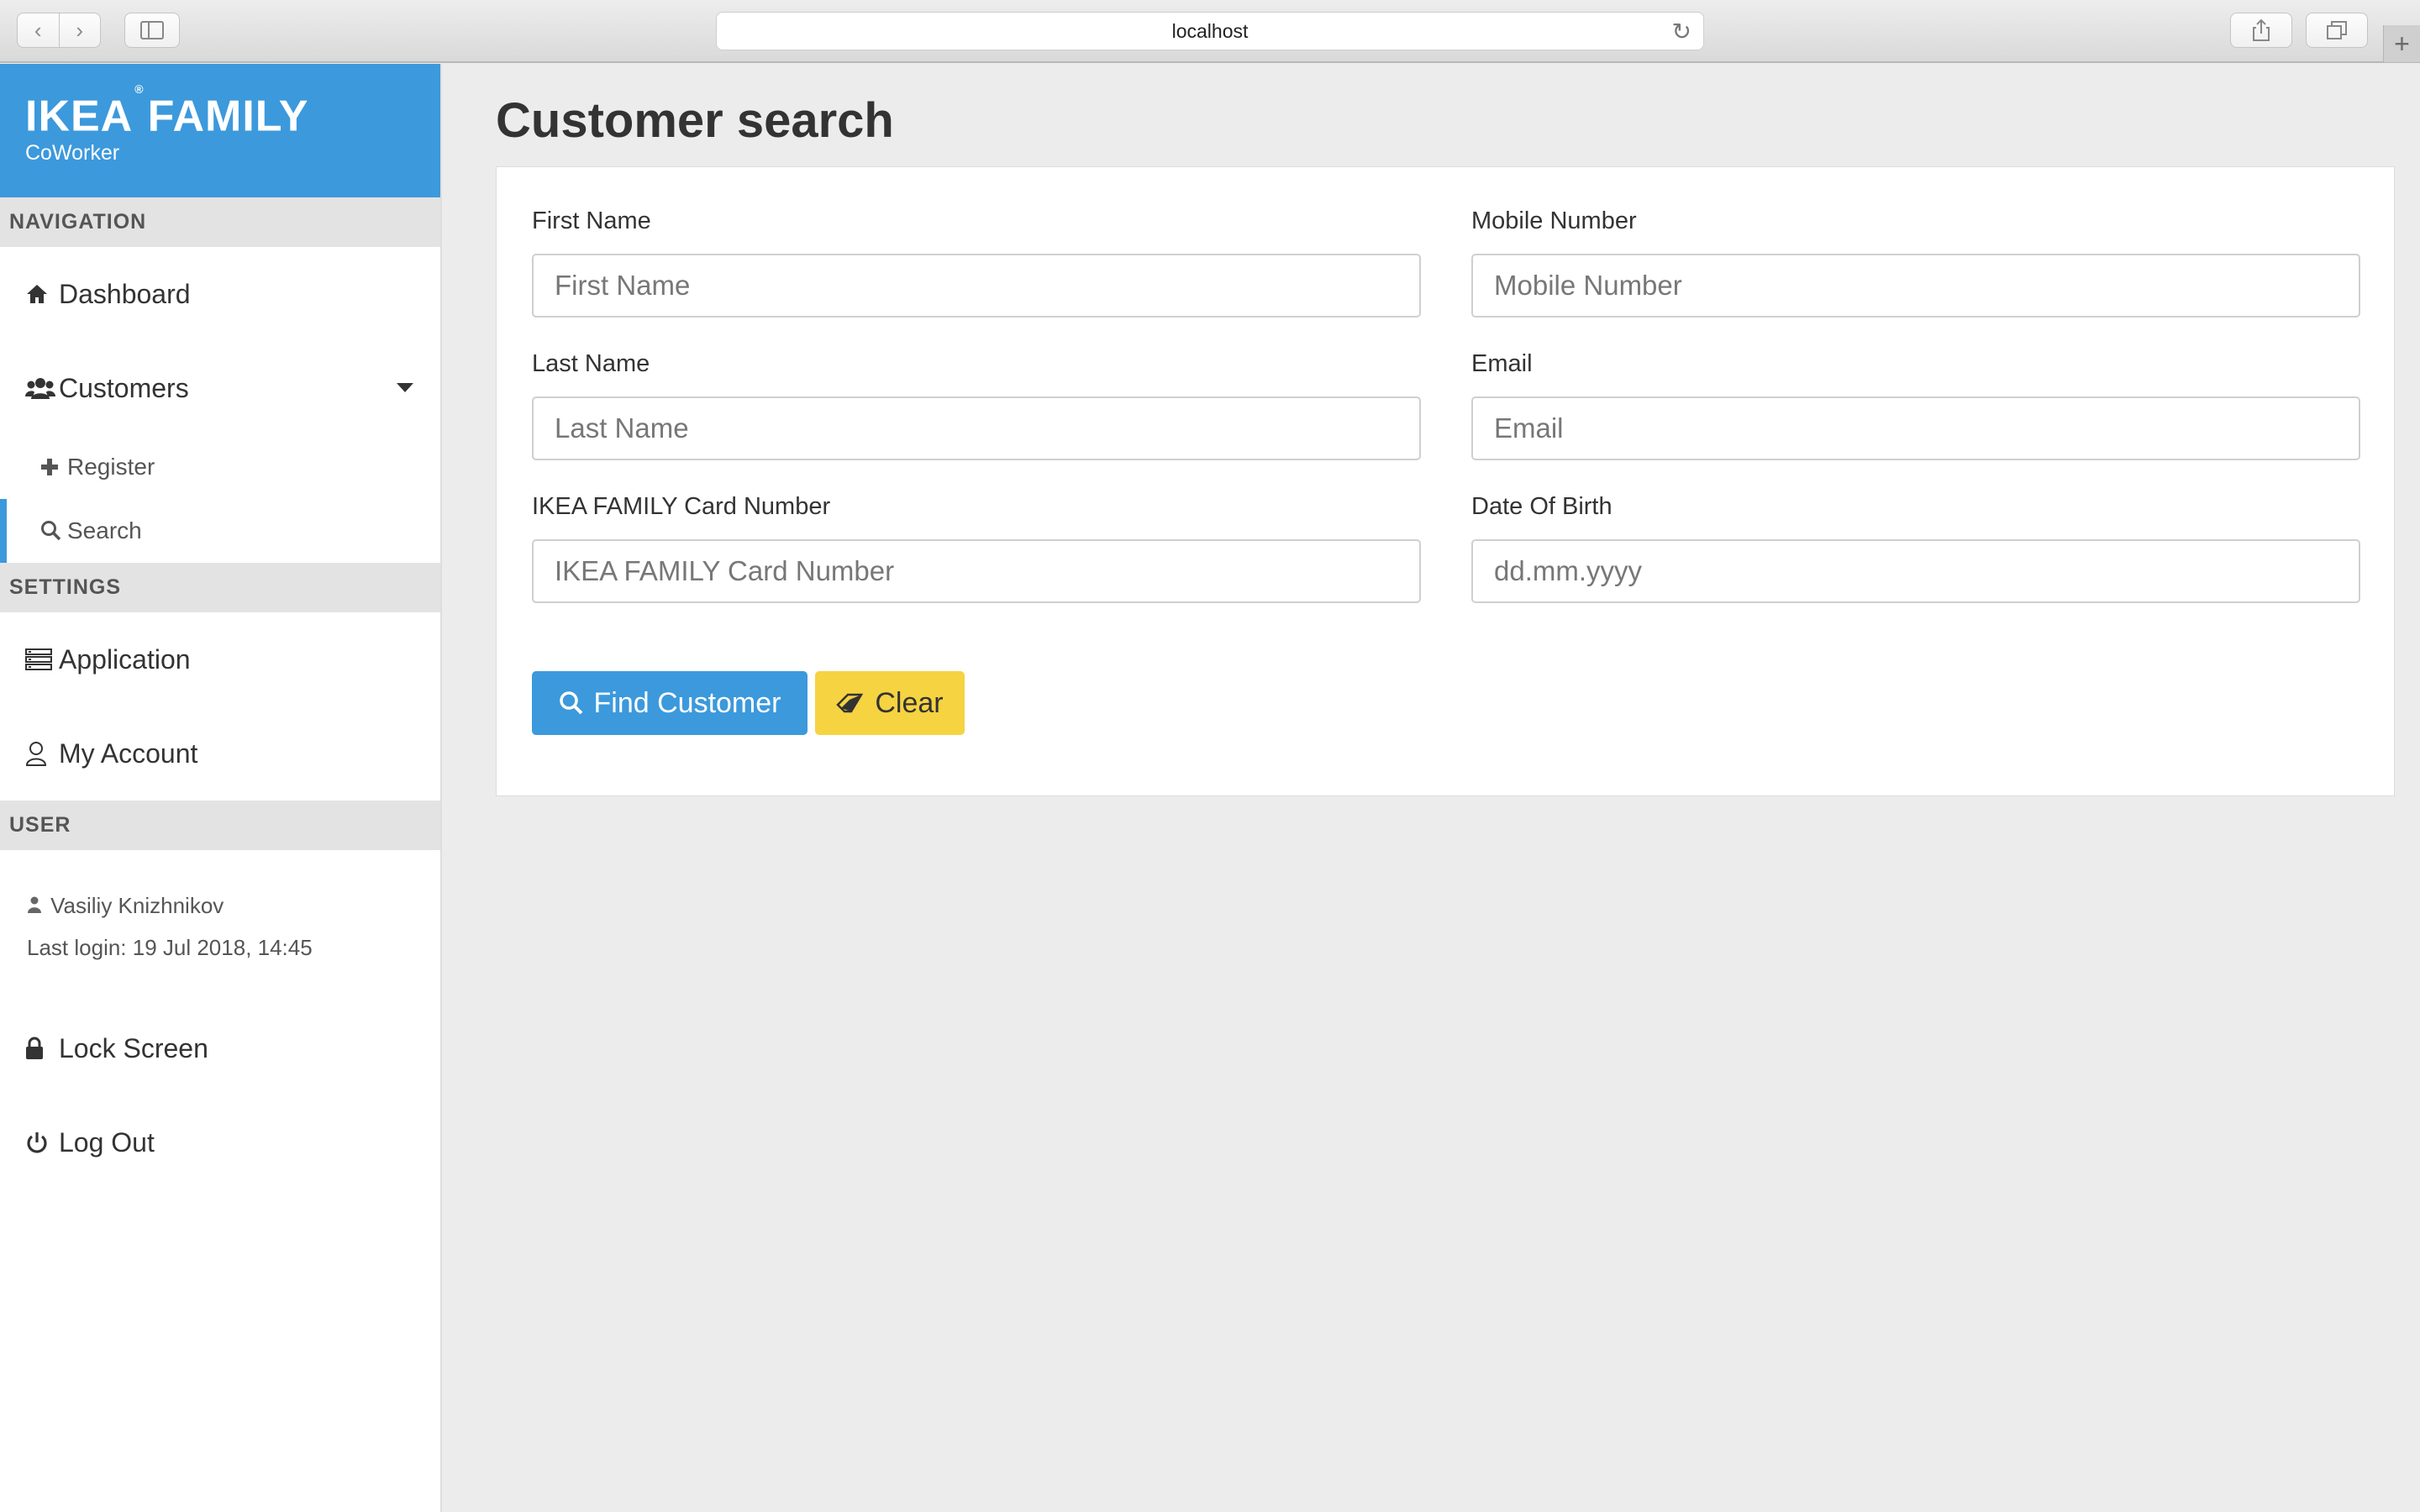 The image size is (2420, 1512). What do you see at coordinates (1916, 286) in the screenshot?
I see `mobile-number-input` at bounding box center [1916, 286].